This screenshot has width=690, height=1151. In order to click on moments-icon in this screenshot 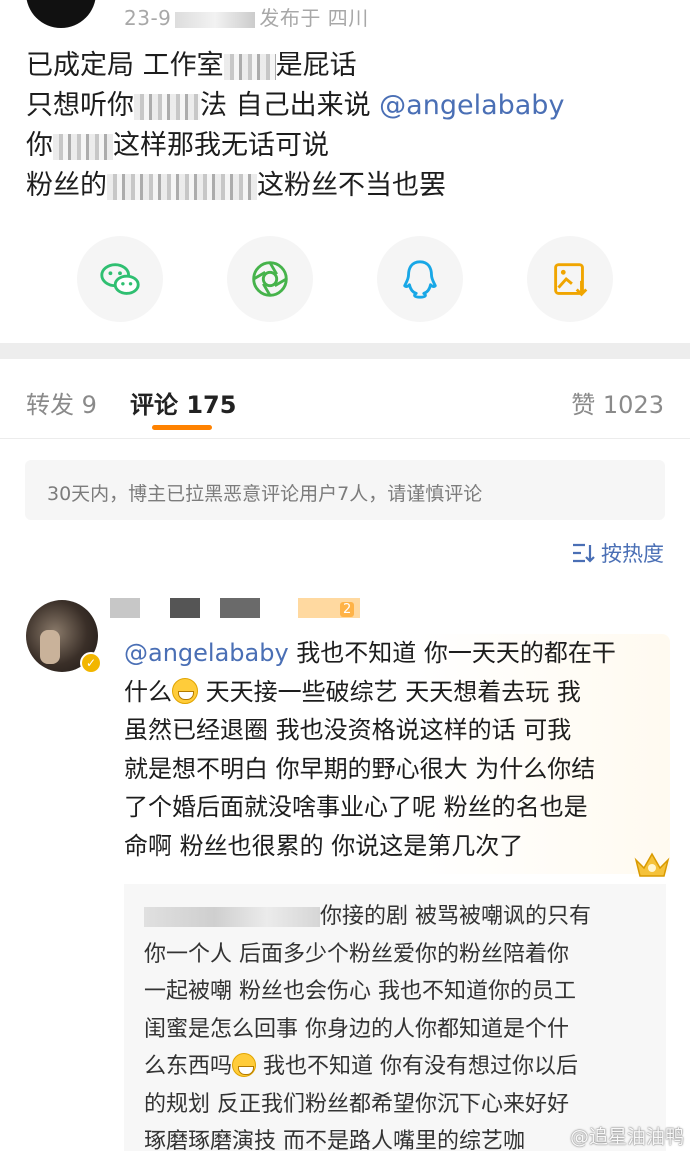, I will do `click(270, 279)`.